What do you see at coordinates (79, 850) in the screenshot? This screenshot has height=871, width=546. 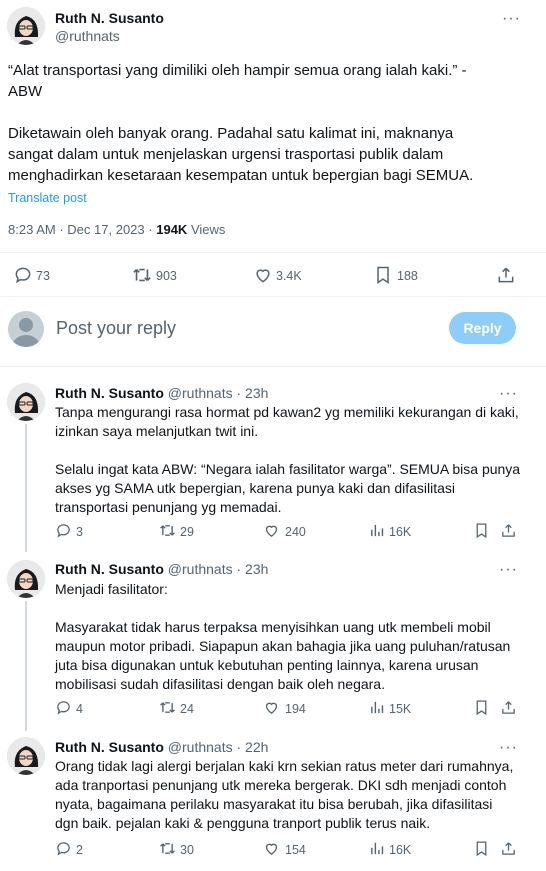 I see `reply-count: 2` at bounding box center [79, 850].